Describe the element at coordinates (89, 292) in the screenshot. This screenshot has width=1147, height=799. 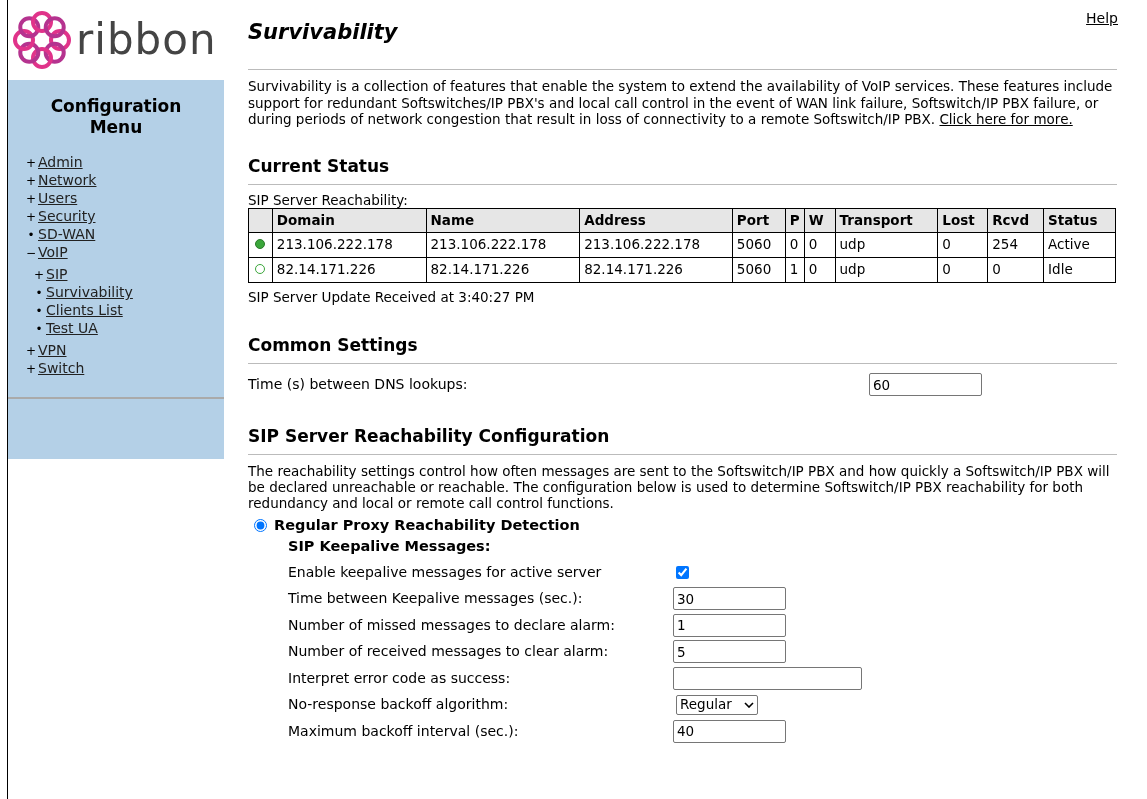
I see `menu-link: Survivability` at that location.